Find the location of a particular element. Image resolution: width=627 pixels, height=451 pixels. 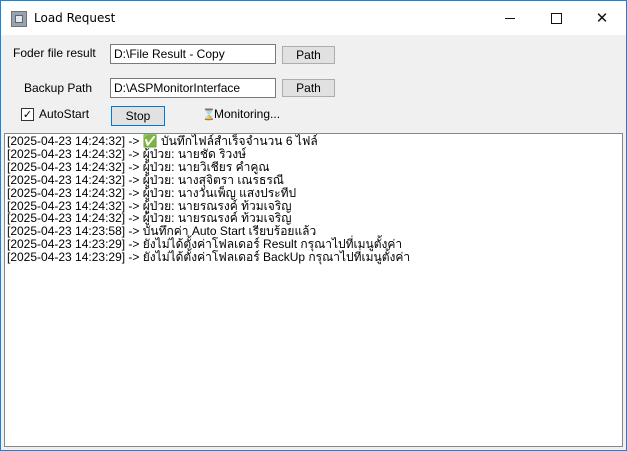

backup-path-button: Path is located at coordinates (308, 88).